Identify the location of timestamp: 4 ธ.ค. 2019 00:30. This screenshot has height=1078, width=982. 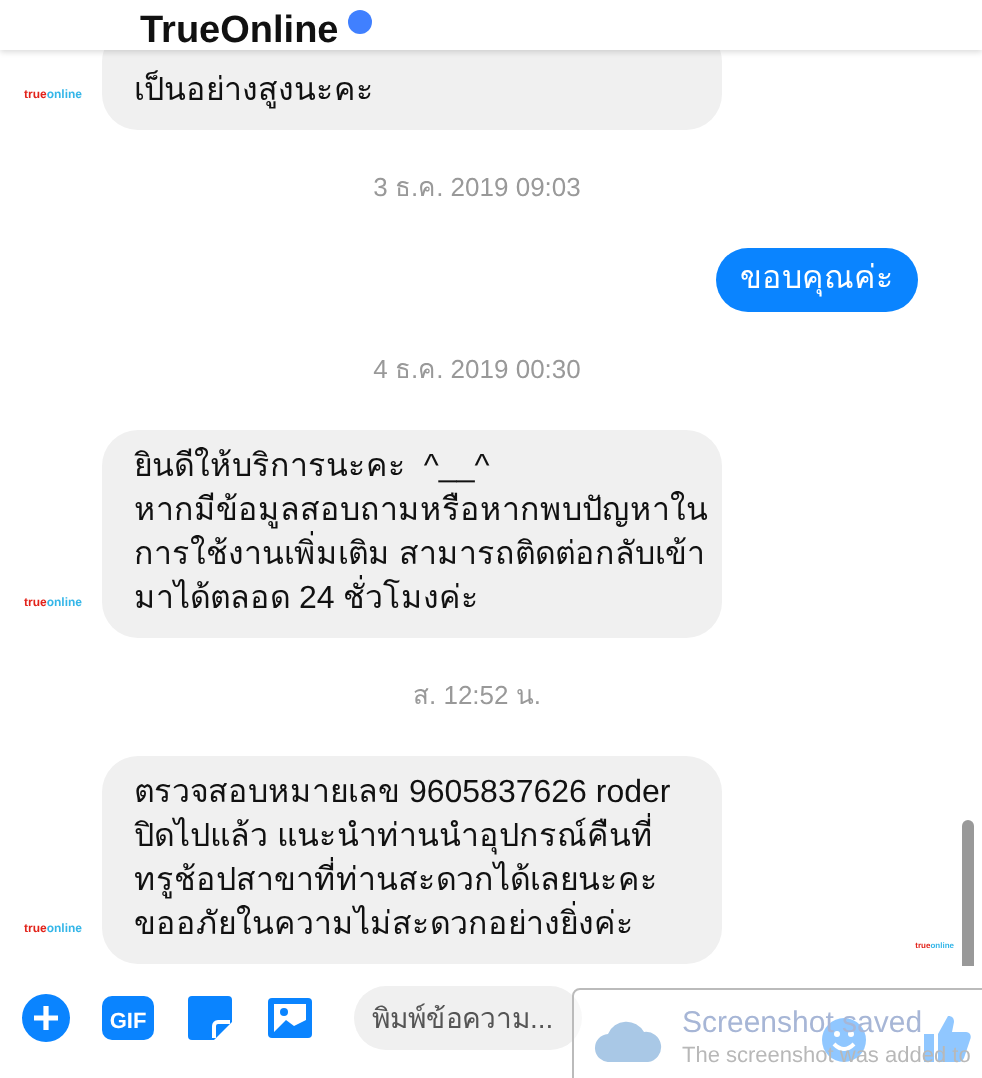
(477, 369).